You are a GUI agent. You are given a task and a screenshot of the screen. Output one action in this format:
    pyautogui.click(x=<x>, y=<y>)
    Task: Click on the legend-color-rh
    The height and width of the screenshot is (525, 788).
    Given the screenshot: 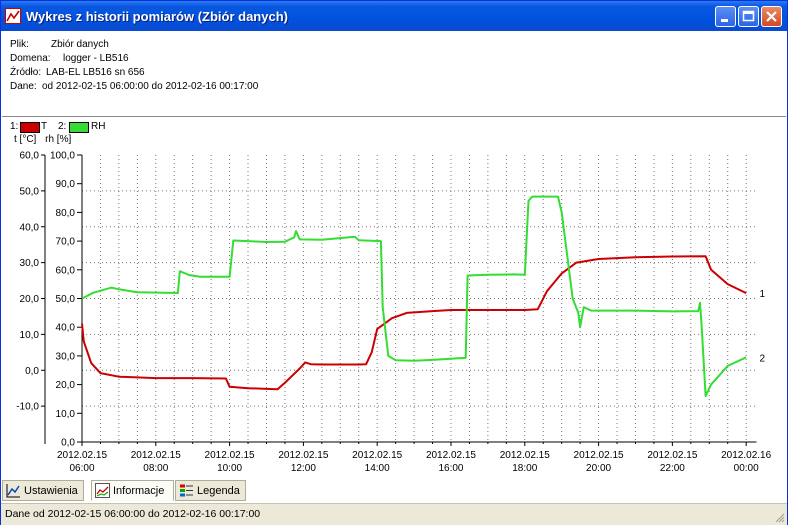 What is the action you would take?
    pyautogui.click(x=79, y=127)
    